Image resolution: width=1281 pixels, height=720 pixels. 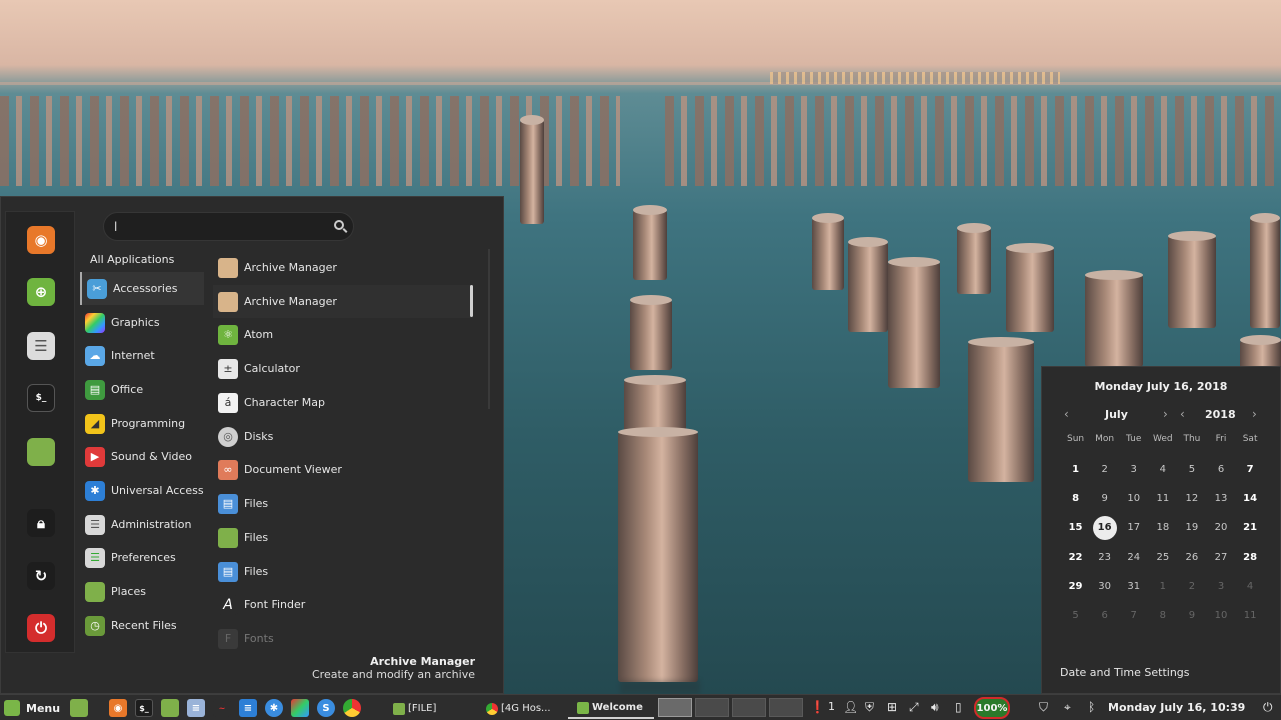 What do you see at coordinates (1268, 707) in the screenshot?
I see `power-menu-icon: ⏻` at bounding box center [1268, 707].